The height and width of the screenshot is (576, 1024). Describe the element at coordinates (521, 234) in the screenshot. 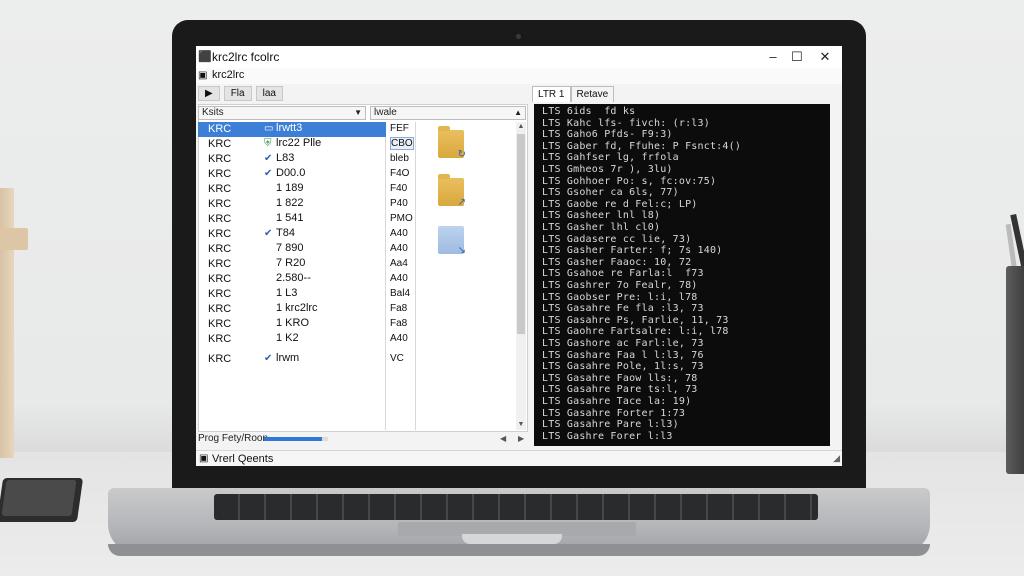

I see `scroll-thumb` at that location.